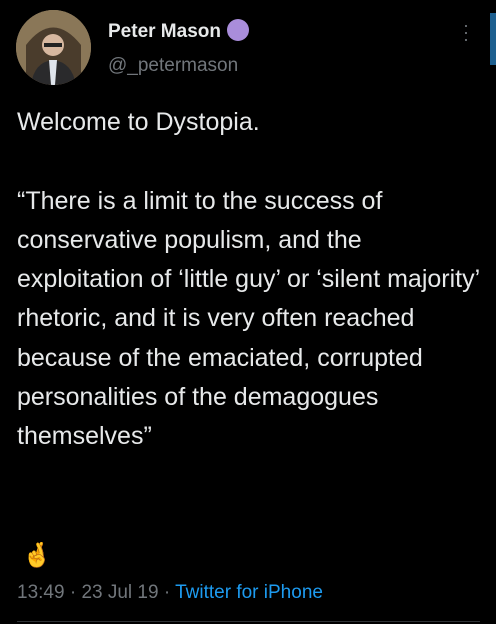  I want to click on author-name: Peter Mason, so click(178, 31).